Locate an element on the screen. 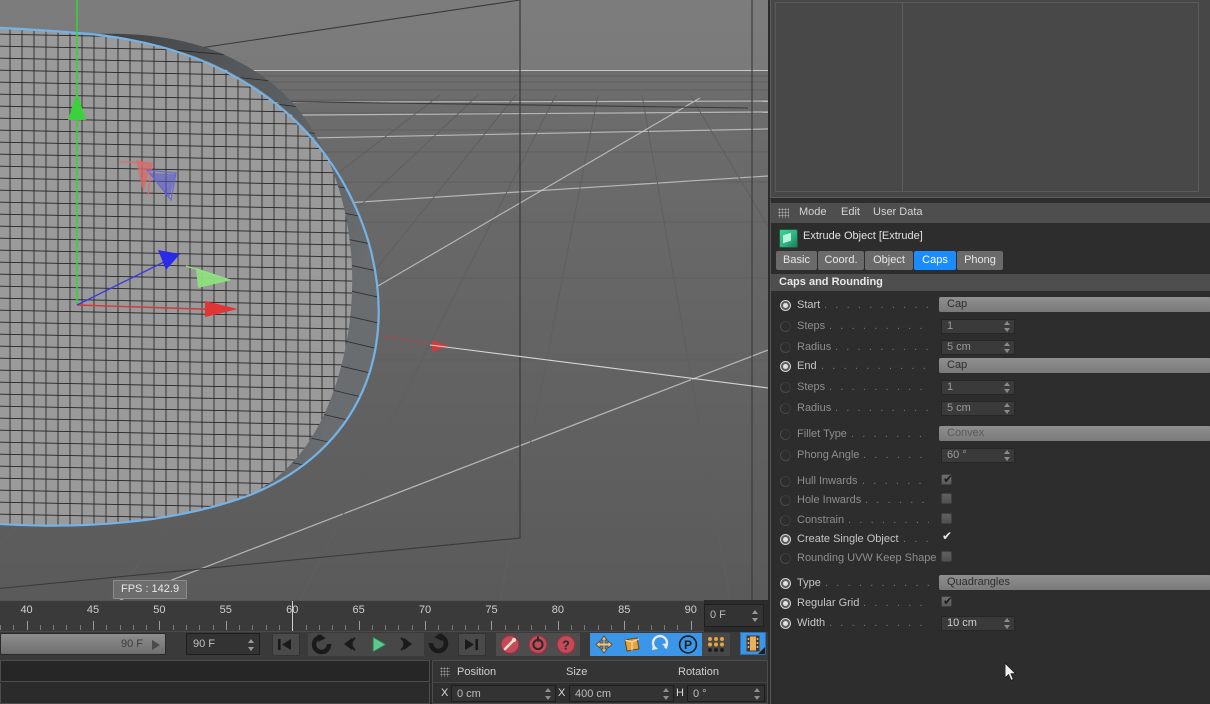 The image size is (1210, 704). next-key-button is located at coordinates (406, 644).